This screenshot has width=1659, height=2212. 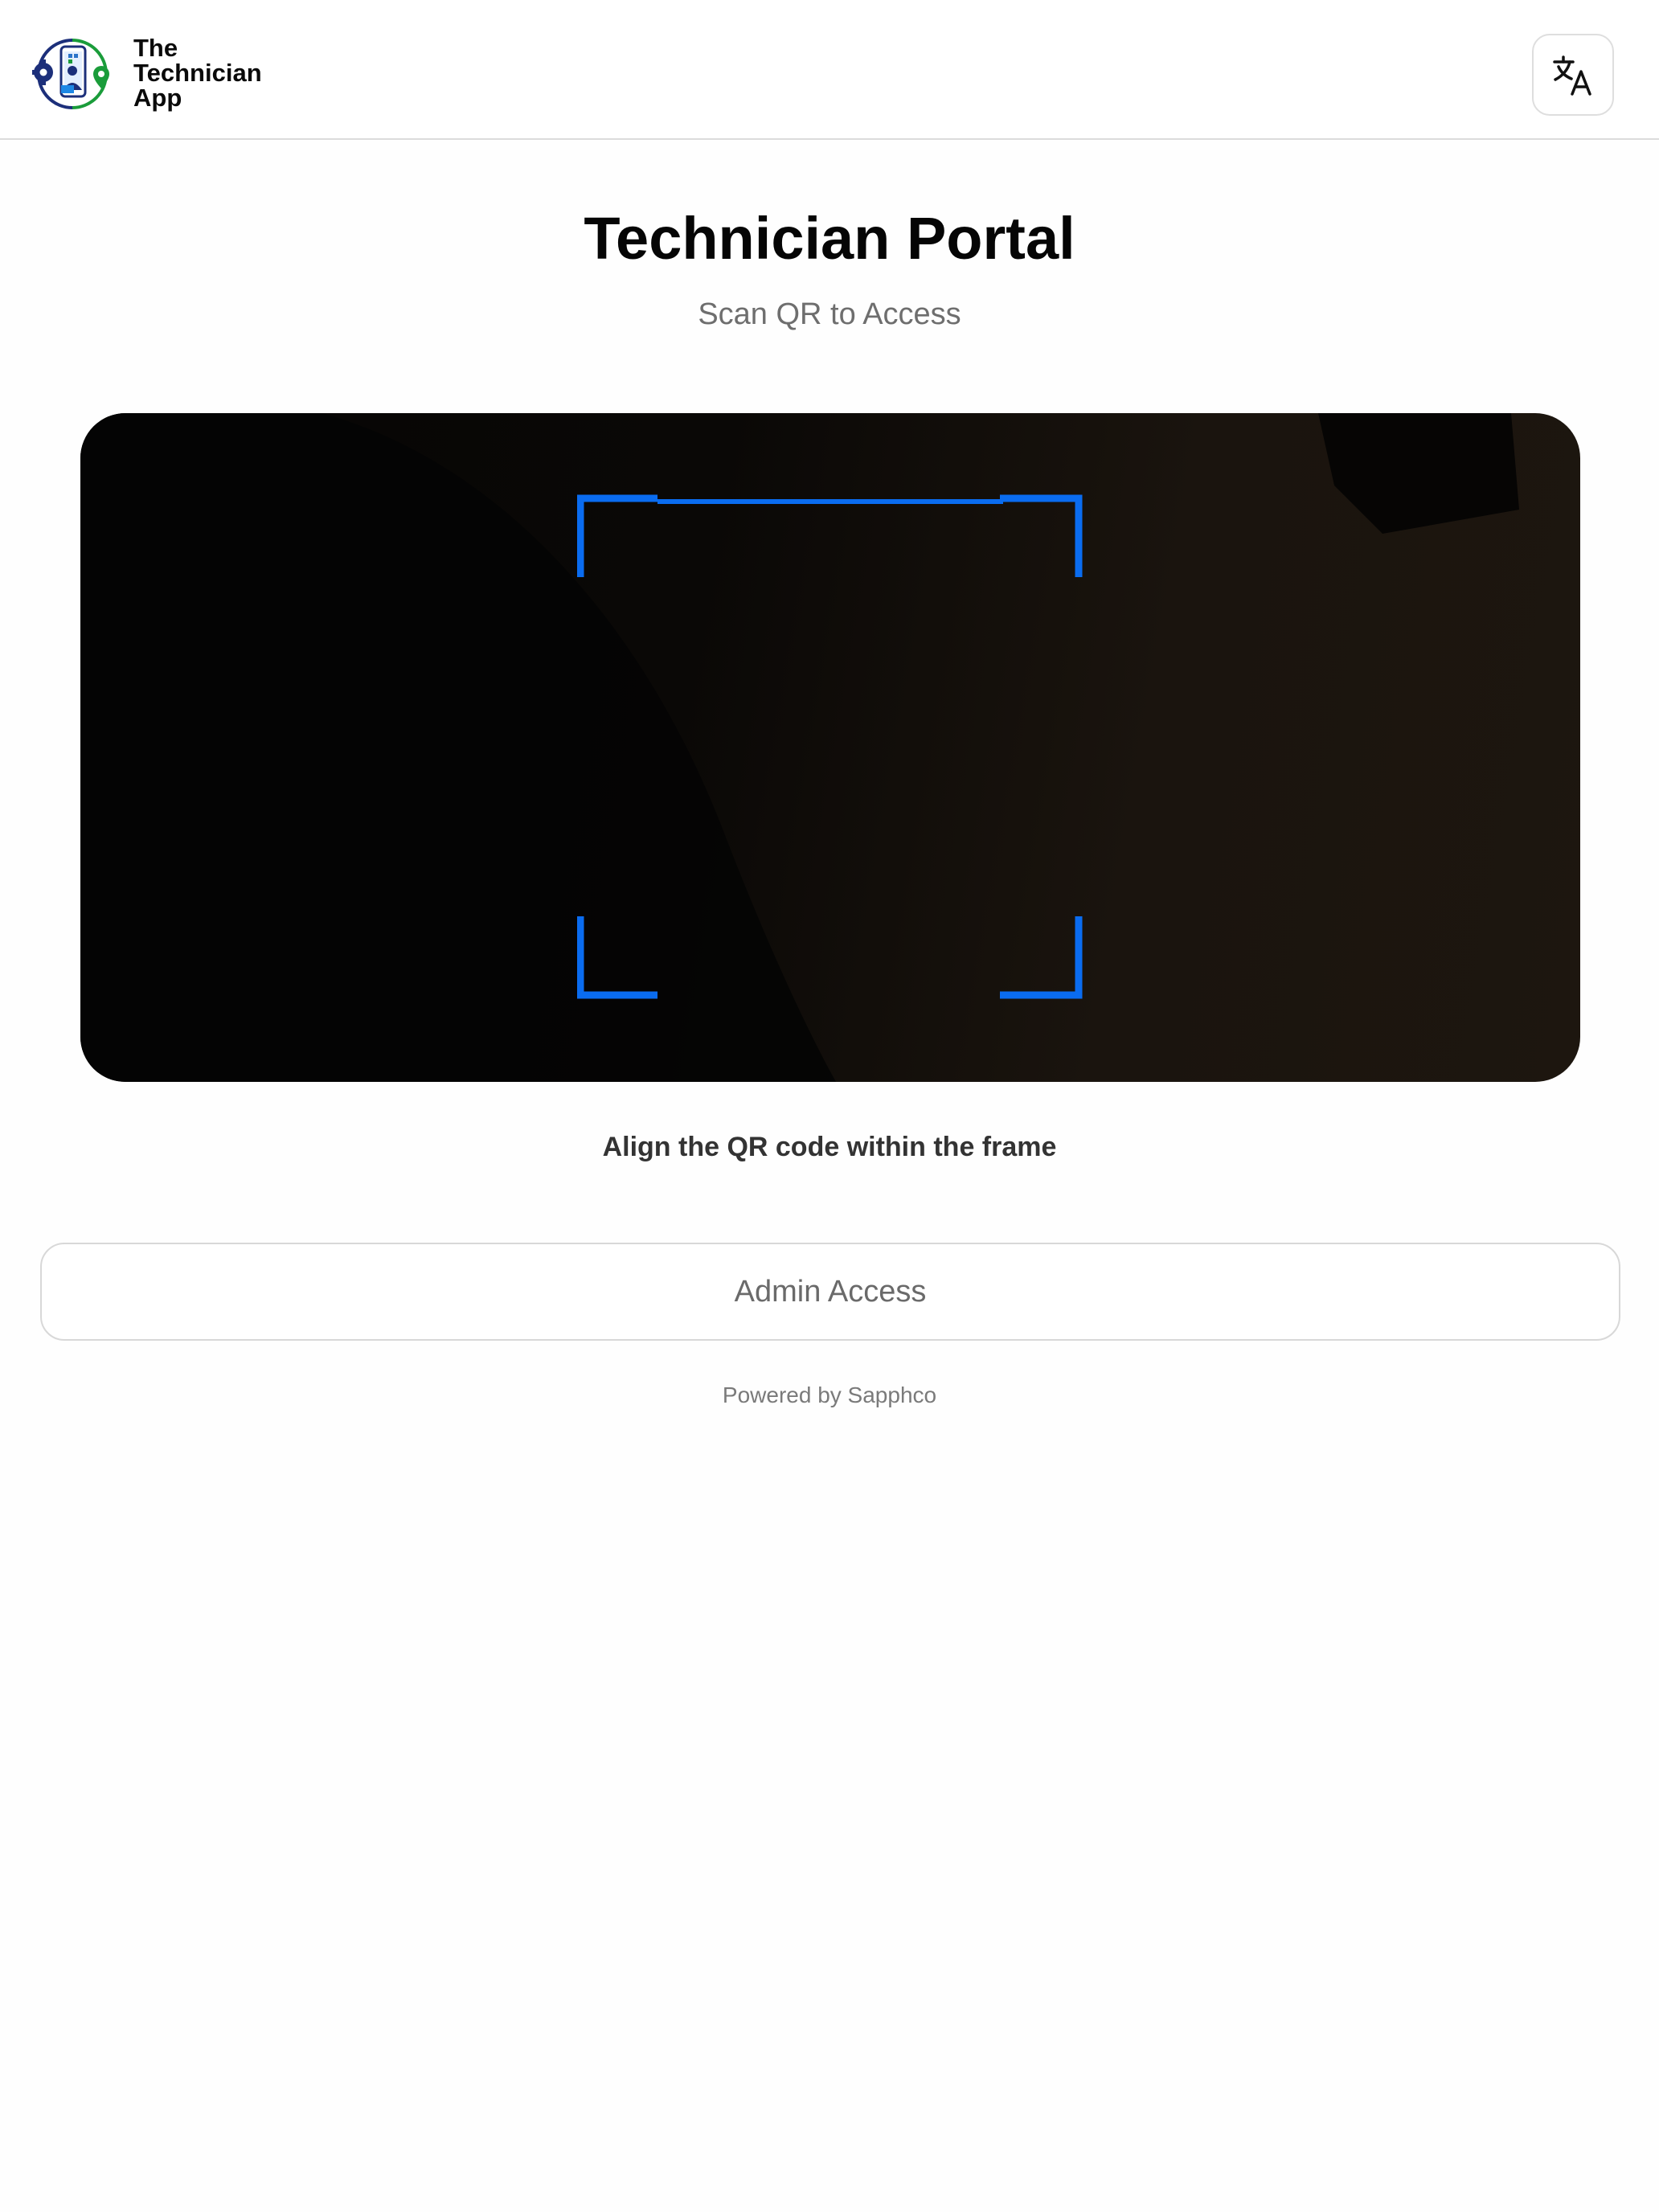 I want to click on scan-hint: Align the QR code within the frame, so click(x=829, y=1147).